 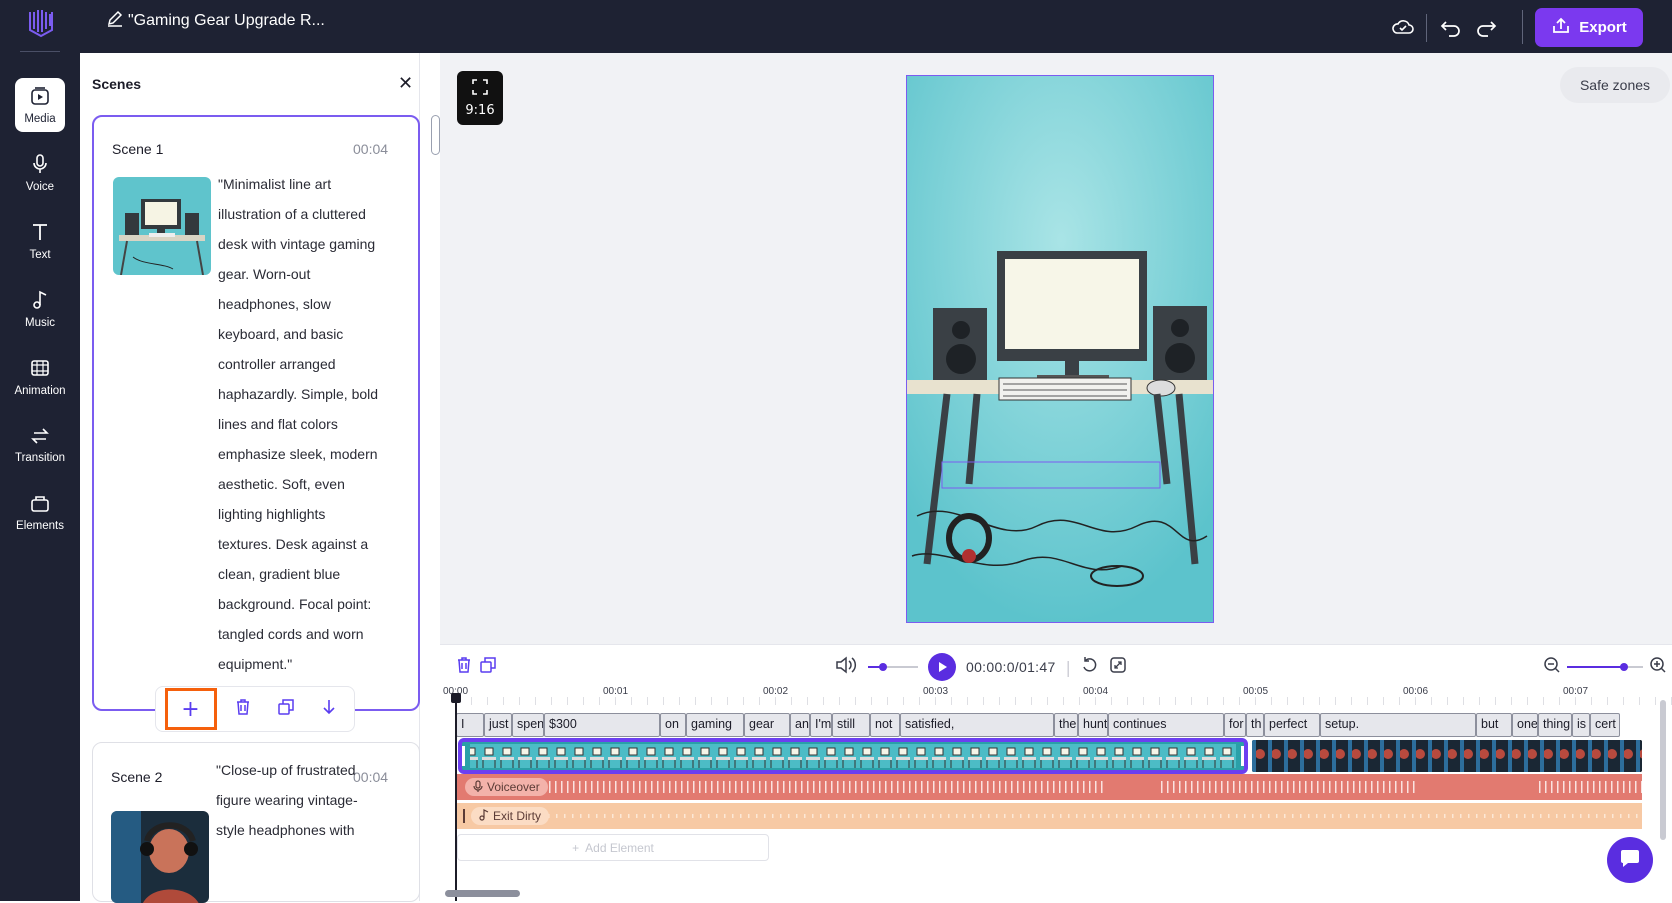 I want to click on caption-word: still, so click(x=851, y=725).